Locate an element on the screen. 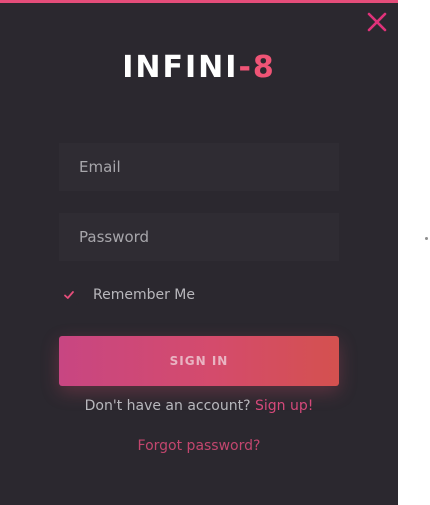  logo-primary-text: INFINI is located at coordinates (180, 67).